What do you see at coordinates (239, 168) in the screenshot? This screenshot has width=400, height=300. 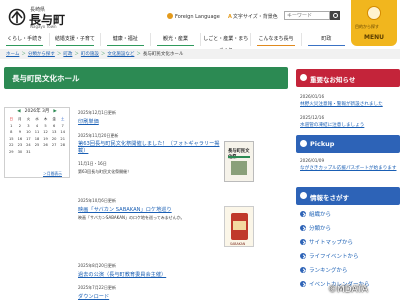 I see `thumbnail-photo` at bounding box center [239, 168].